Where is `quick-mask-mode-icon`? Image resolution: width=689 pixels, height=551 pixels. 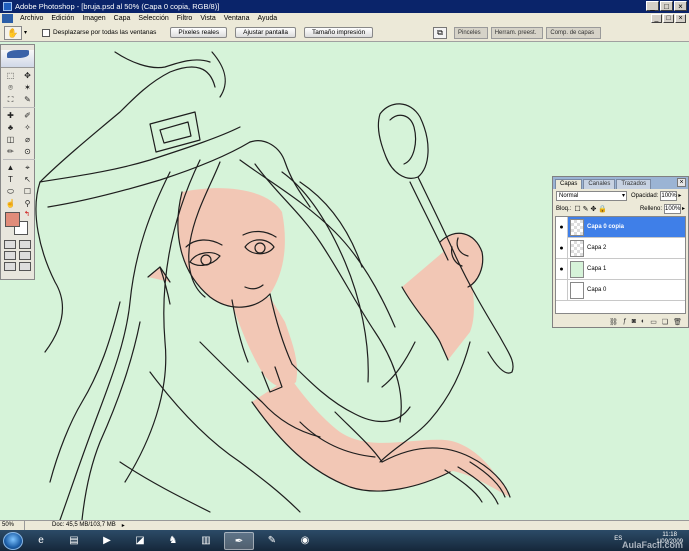 quick-mask-mode-icon is located at coordinates (25, 244).